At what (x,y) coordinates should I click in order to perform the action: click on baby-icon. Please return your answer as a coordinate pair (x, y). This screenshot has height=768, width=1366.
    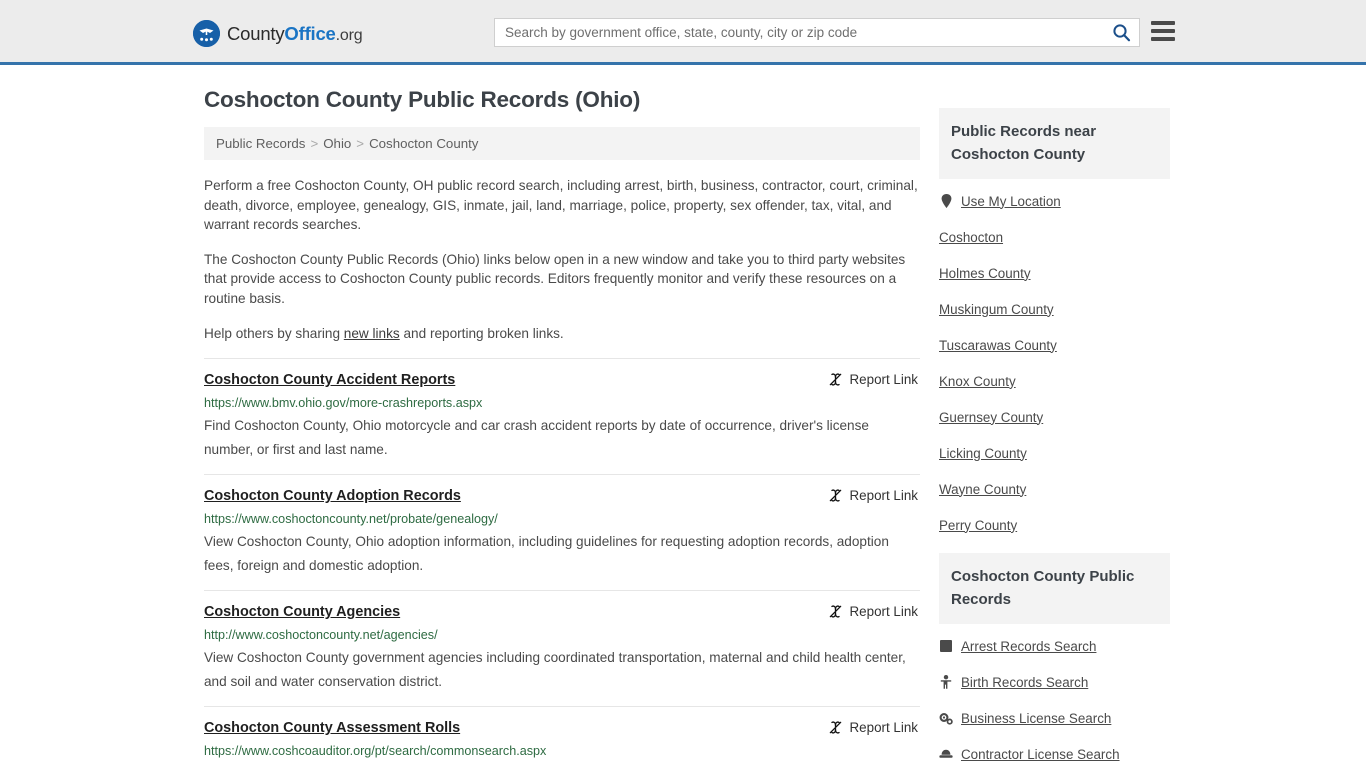
    Looking at the image, I should click on (946, 682).